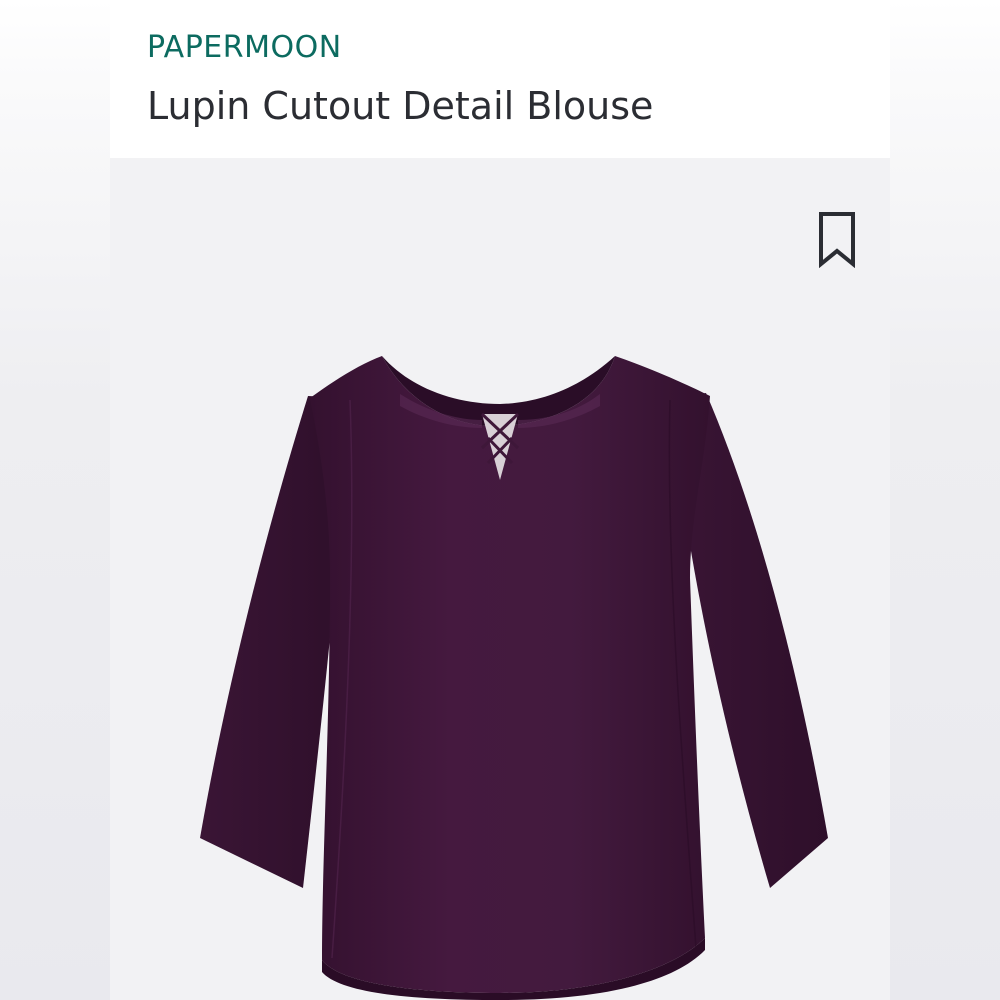 The image size is (1000, 1000). What do you see at coordinates (945, 500) in the screenshot?
I see `right-backdrop` at bounding box center [945, 500].